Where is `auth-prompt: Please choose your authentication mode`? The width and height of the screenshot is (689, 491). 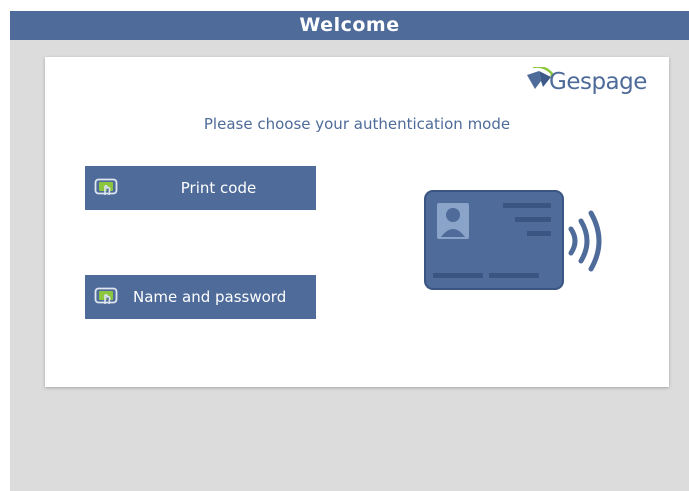 auth-prompt: Please choose your authentication mode is located at coordinates (357, 124).